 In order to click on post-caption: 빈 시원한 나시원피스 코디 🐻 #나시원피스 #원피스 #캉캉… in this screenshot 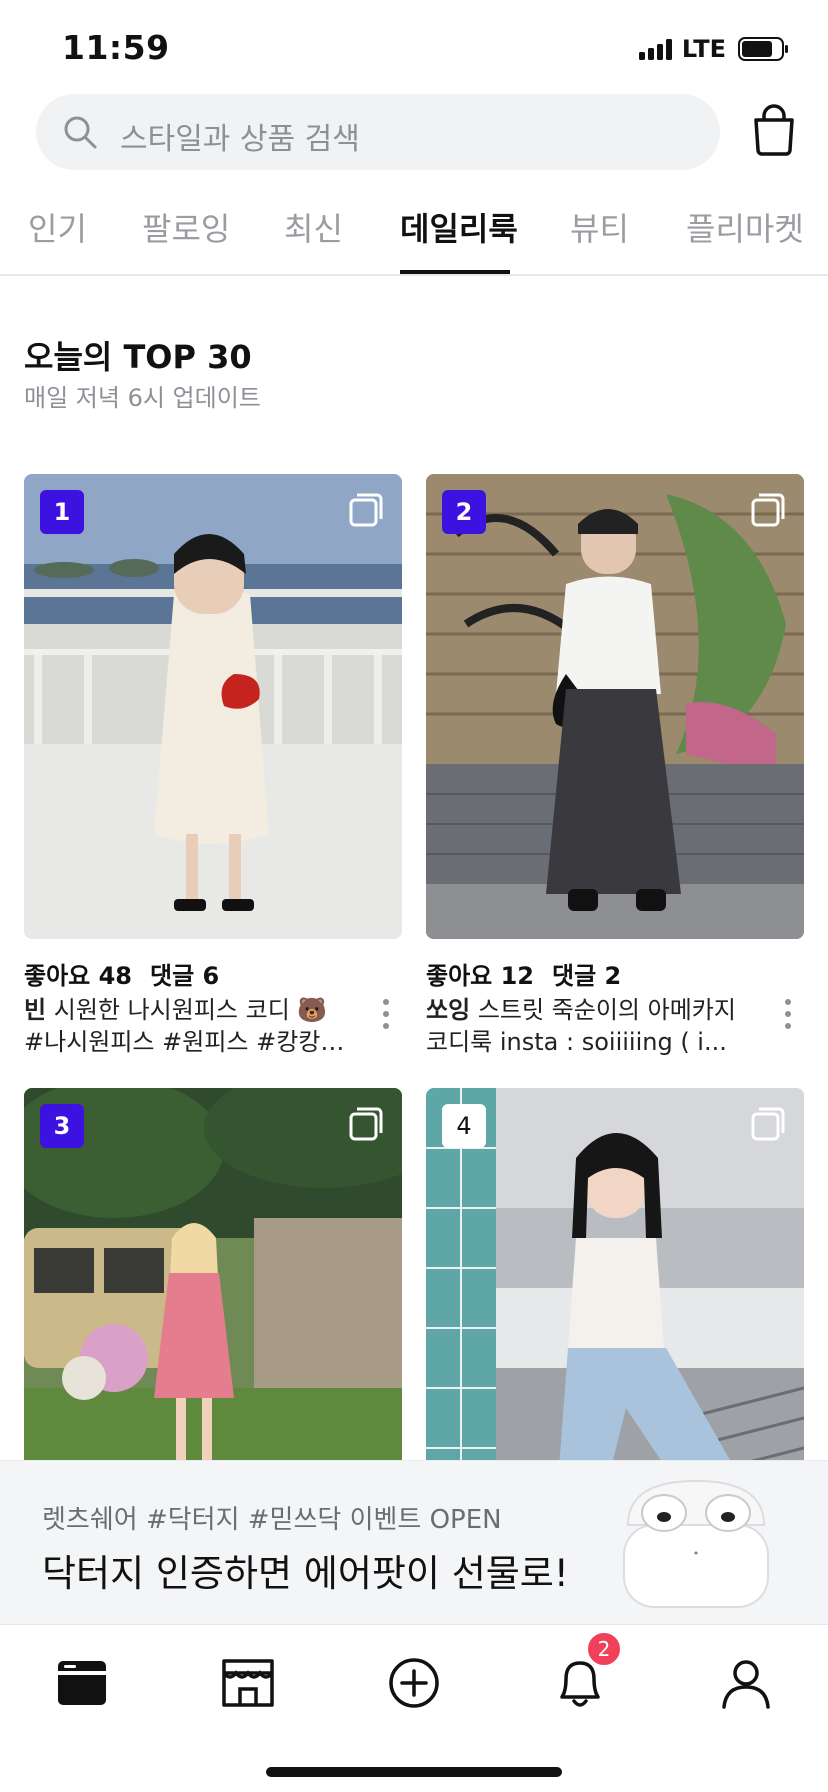, I will do `click(189, 1026)`.